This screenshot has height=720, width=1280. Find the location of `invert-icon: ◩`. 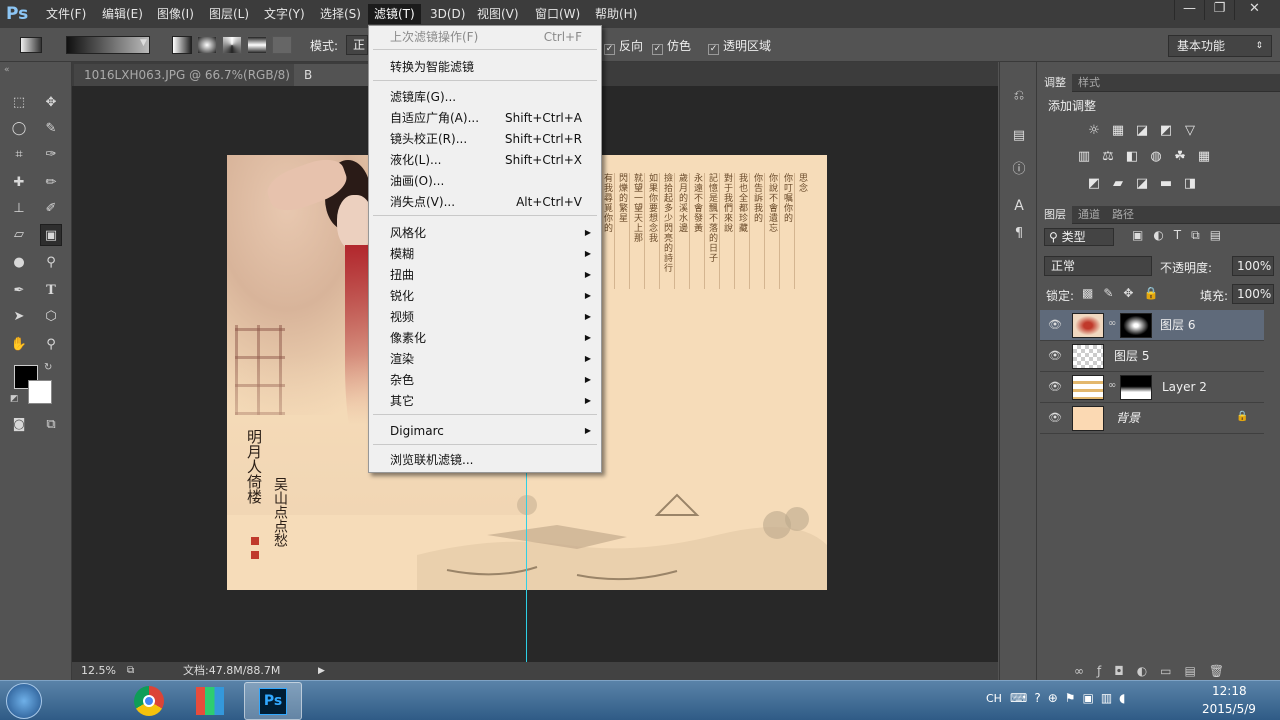

invert-icon: ◩ is located at coordinates (1094, 184).